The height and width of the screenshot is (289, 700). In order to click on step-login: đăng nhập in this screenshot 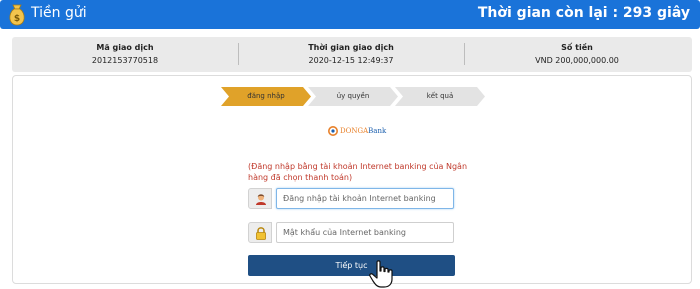, I will do `click(266, 96)`.